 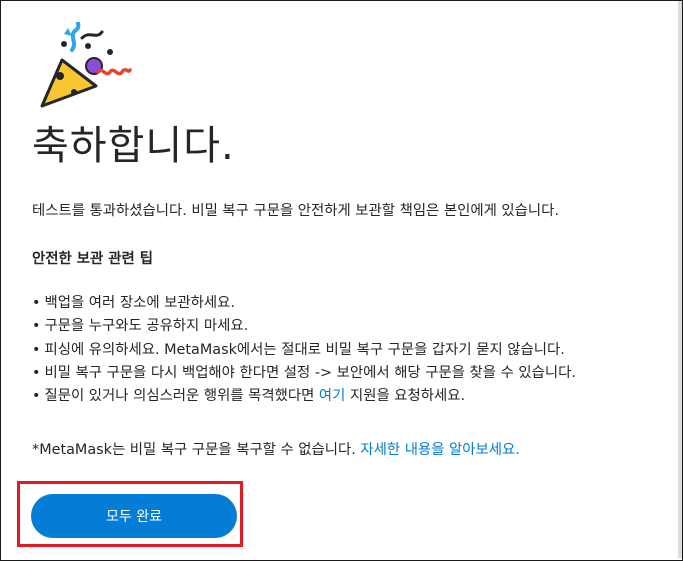 I want to click on tip-text: 지원을 요청하세요., so click(x=405, y=396).